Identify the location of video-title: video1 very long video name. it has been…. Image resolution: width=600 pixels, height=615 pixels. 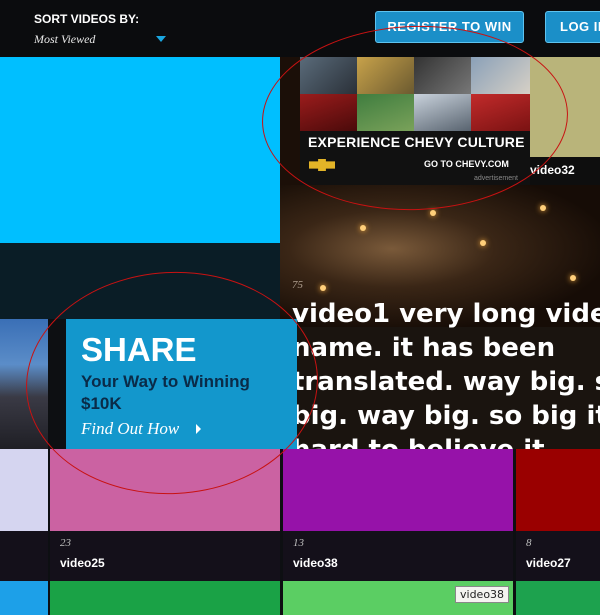
(446, 373).